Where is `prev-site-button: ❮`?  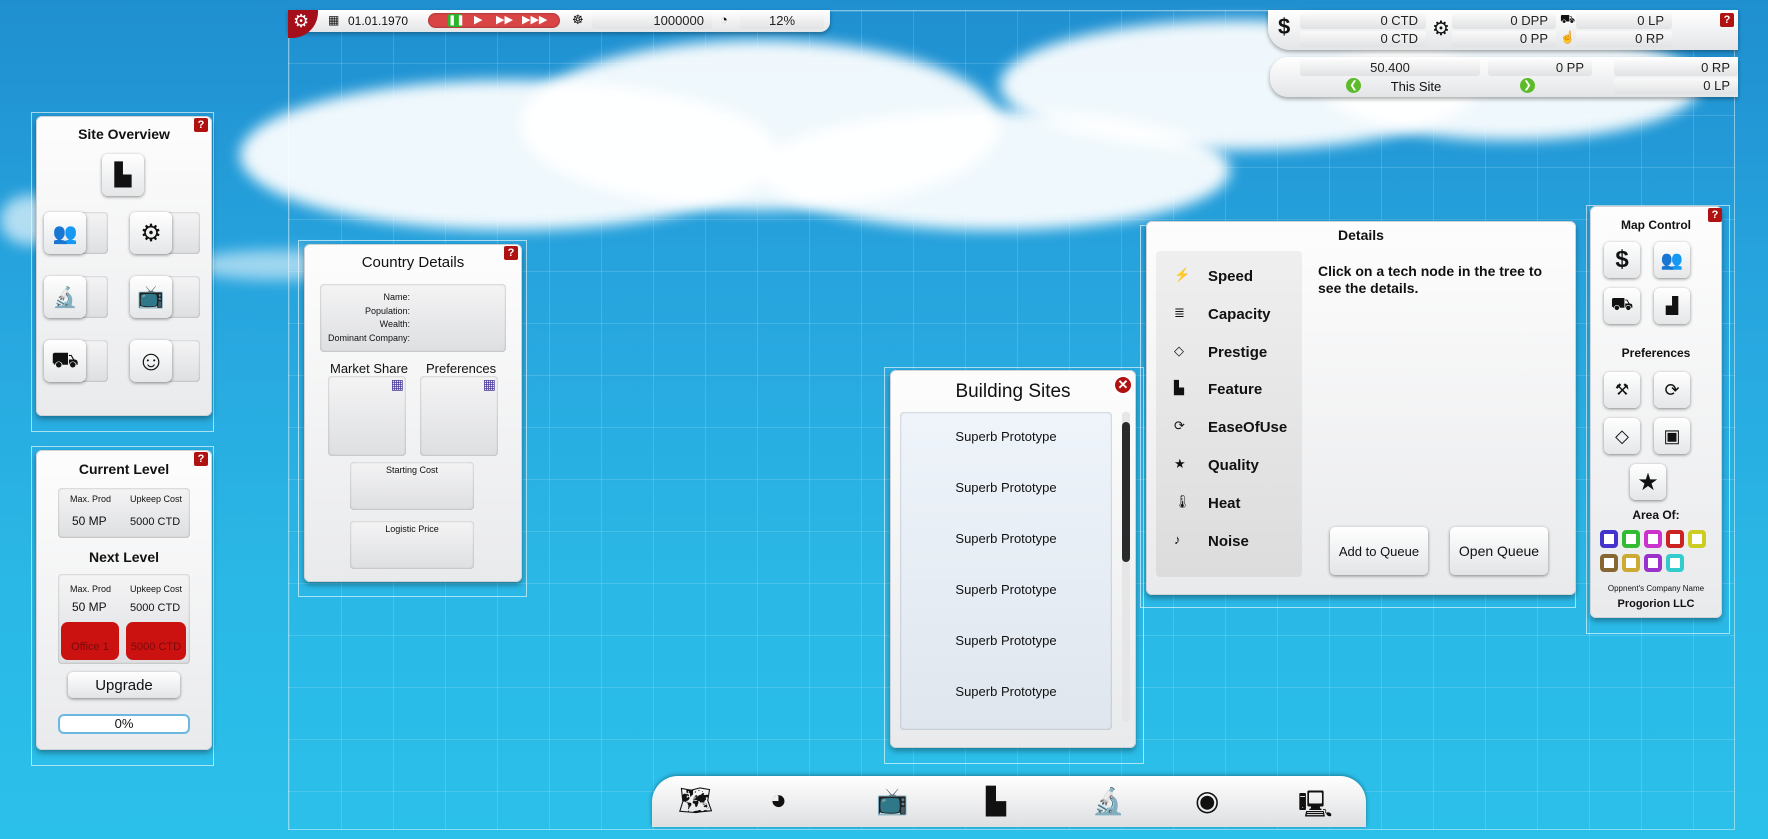
prev-site-button: ❮ is located at coordinates (1353, 85).